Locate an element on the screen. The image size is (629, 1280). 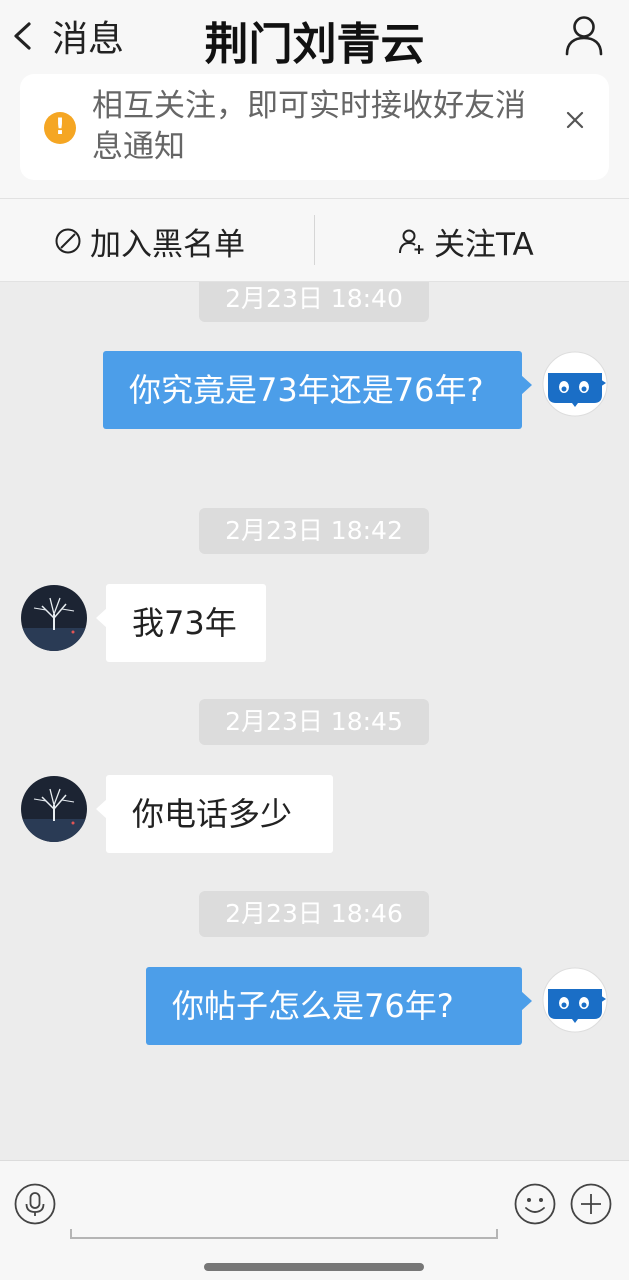
message-bubble-incoming: 你电话多少 is located at coordinates (214, 814).